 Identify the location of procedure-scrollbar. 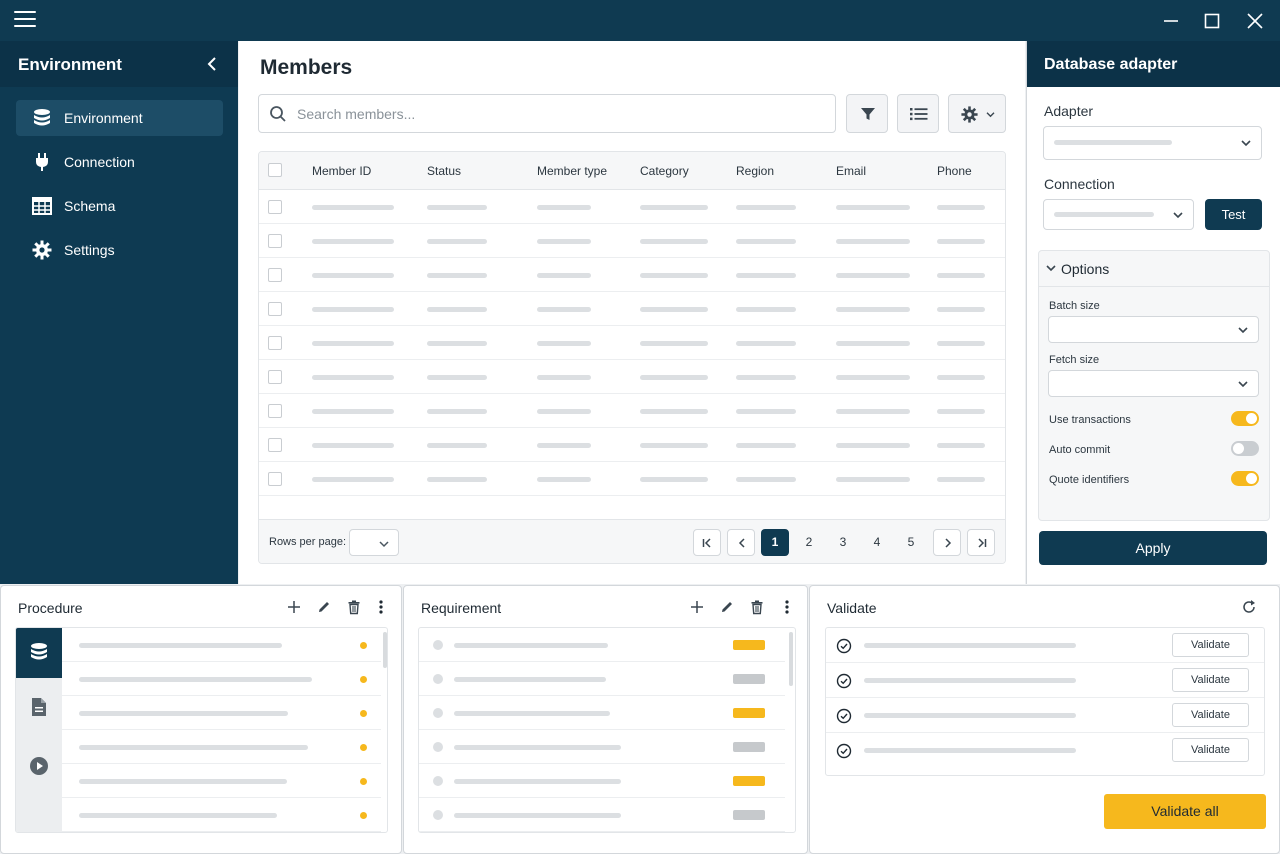
(385, 650).